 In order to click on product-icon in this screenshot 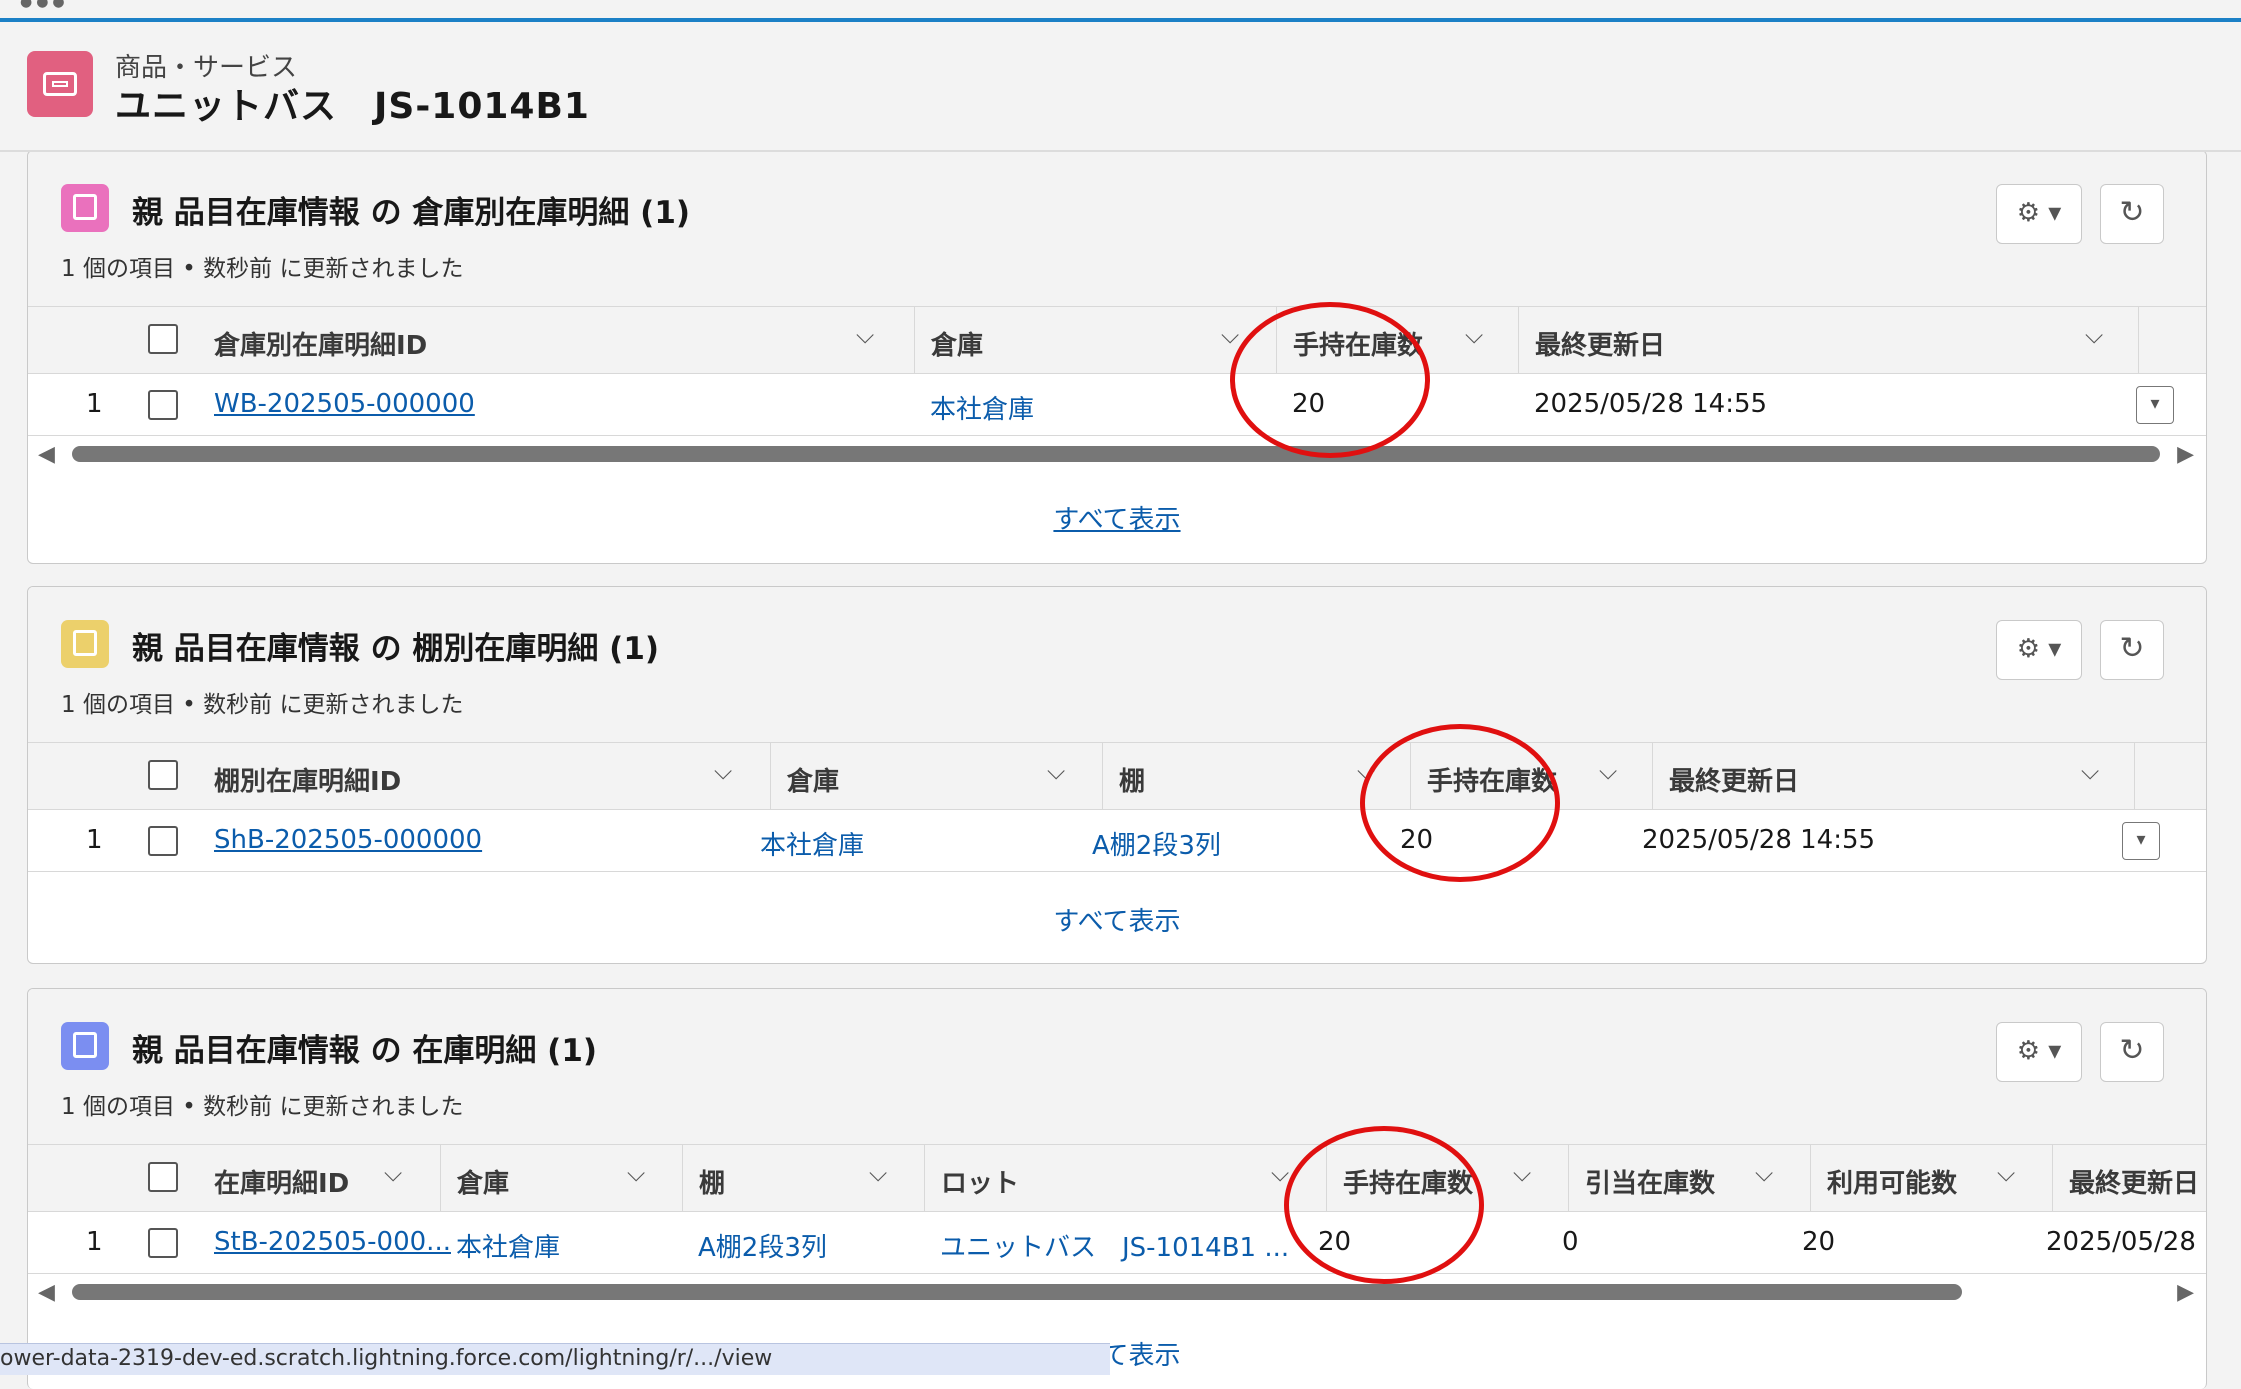, I will do `click(60, 84)`.